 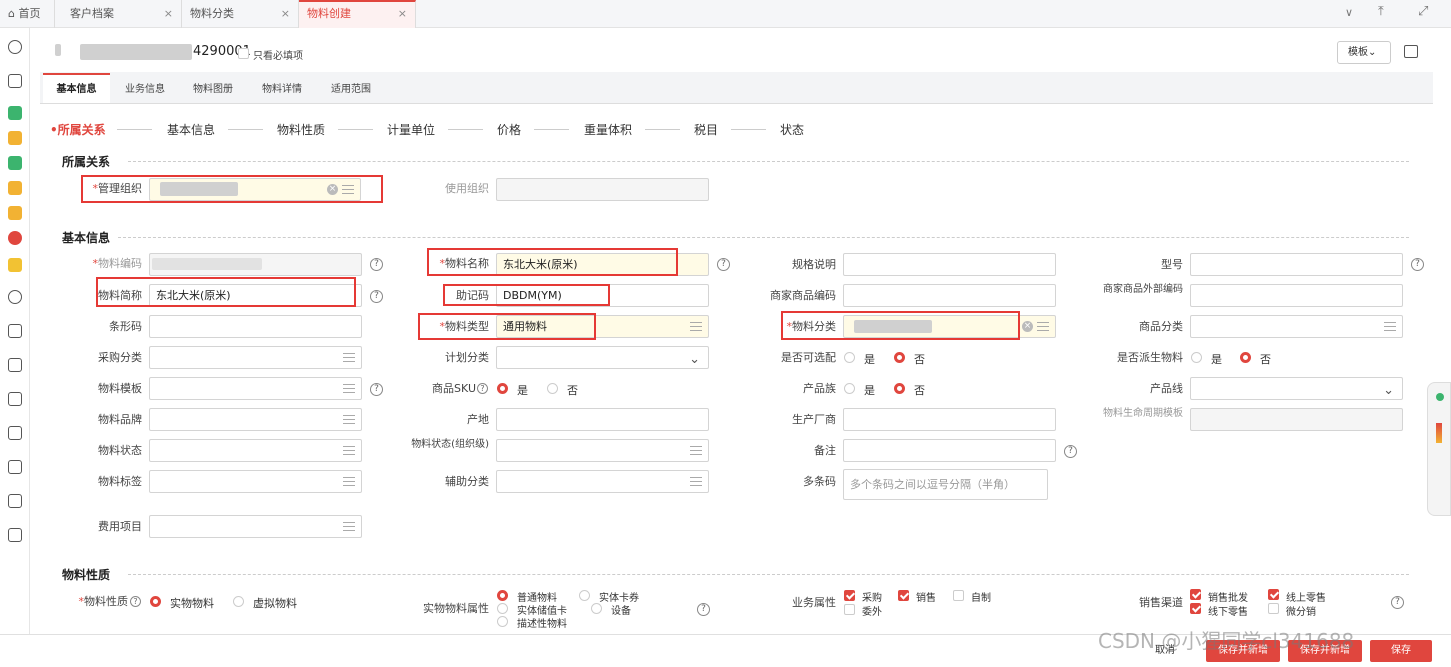 What do you see at coordinates (945, 484) in the screenshot?
I see `multi-barcode-textarea: 多个条码之间以逗号分隔（半角）` at bounding box center [945, 484].